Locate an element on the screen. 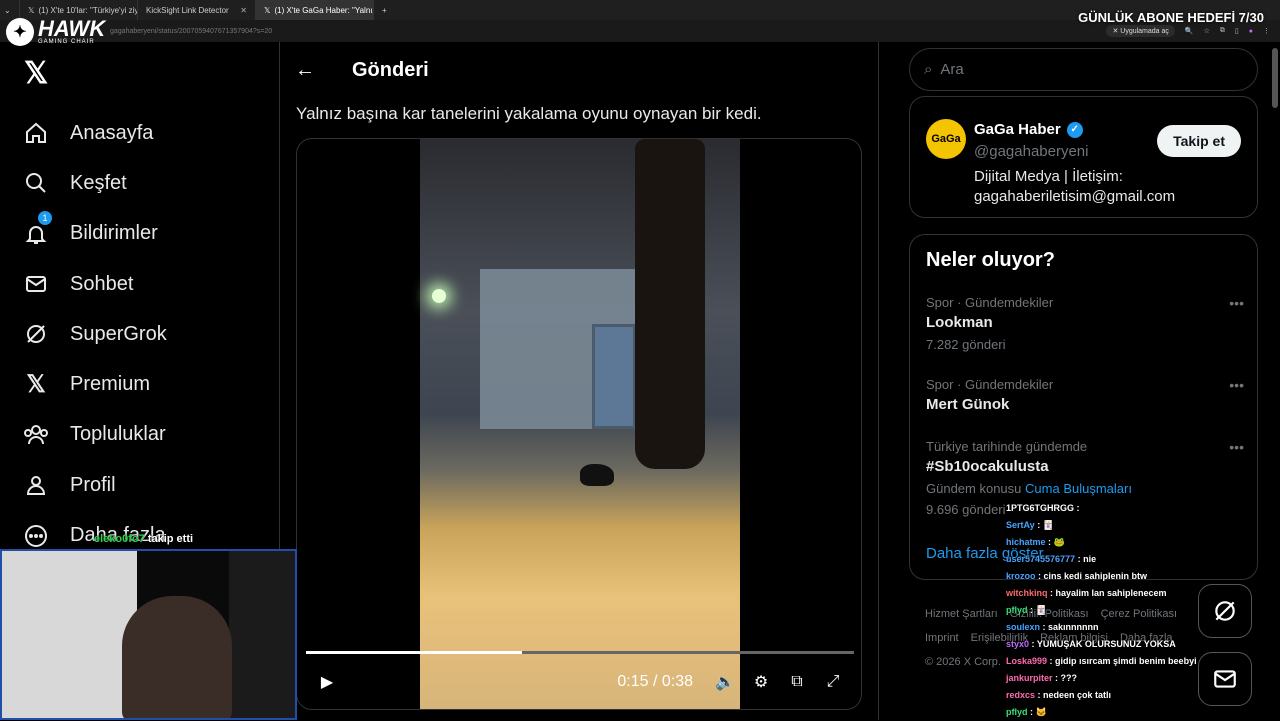  chat-text: : YUMUŞAK OLURSUNUZ YOKSA is located at coordinates (1102, 644).